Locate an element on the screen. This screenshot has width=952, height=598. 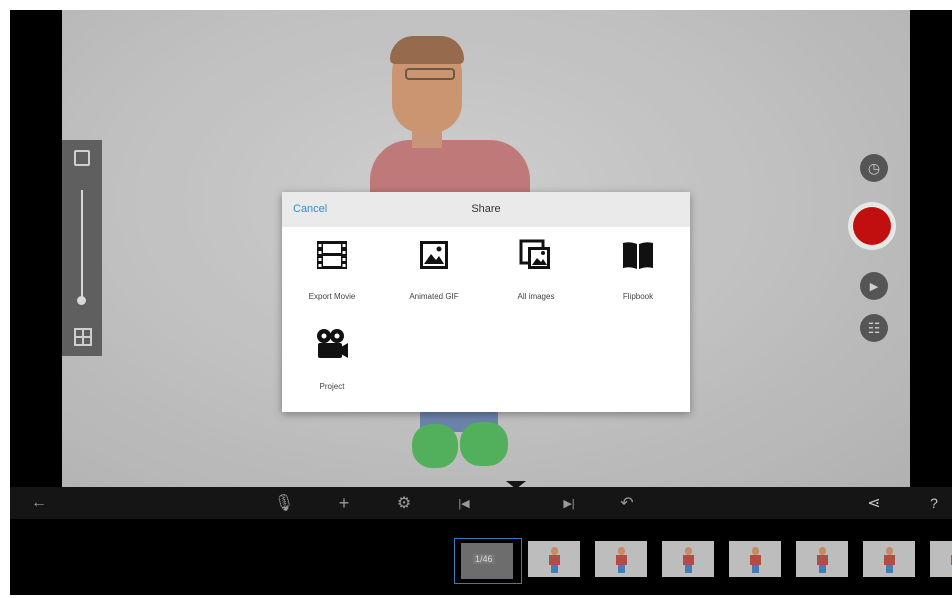
skip-end-icon: ▶| is located at coordinates (569, 503).